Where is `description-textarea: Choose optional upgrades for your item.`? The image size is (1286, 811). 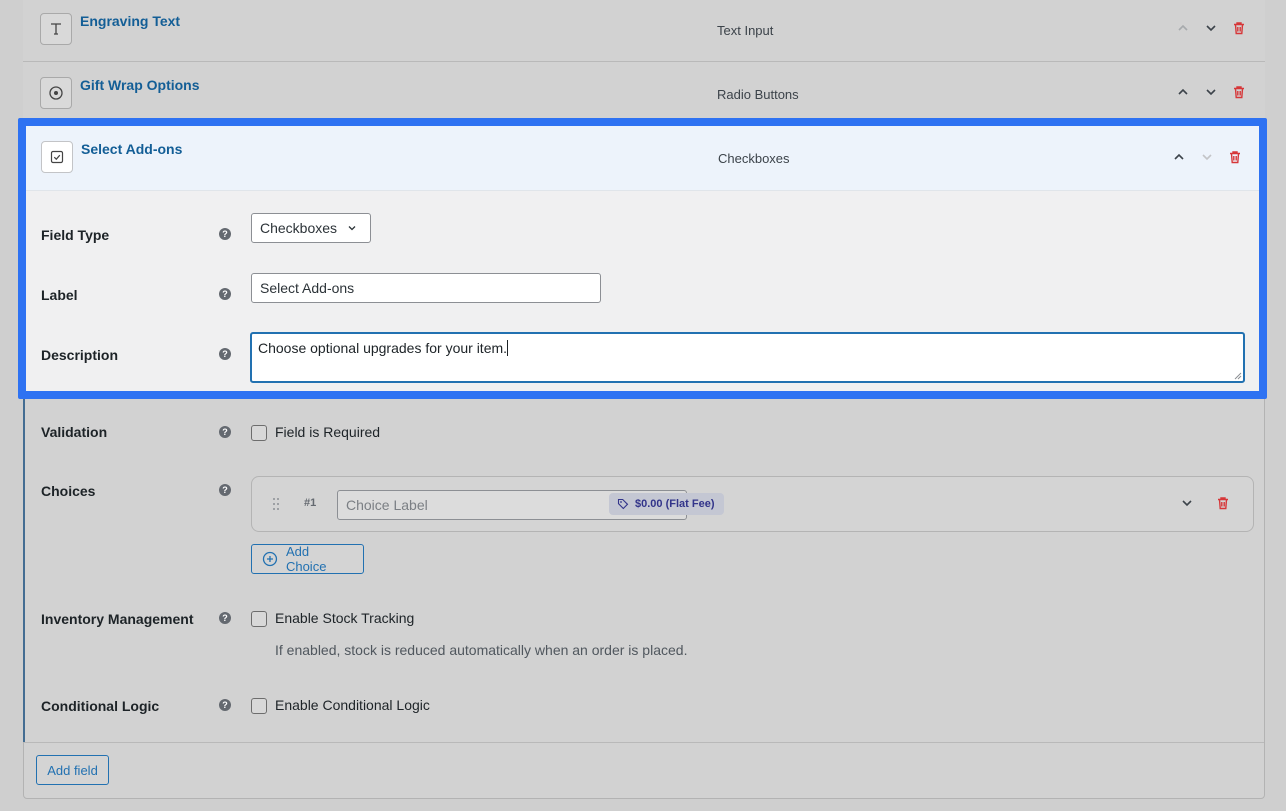 description-textarea: Choose optional upgrades for your item. is located at coordinates (747, 357).